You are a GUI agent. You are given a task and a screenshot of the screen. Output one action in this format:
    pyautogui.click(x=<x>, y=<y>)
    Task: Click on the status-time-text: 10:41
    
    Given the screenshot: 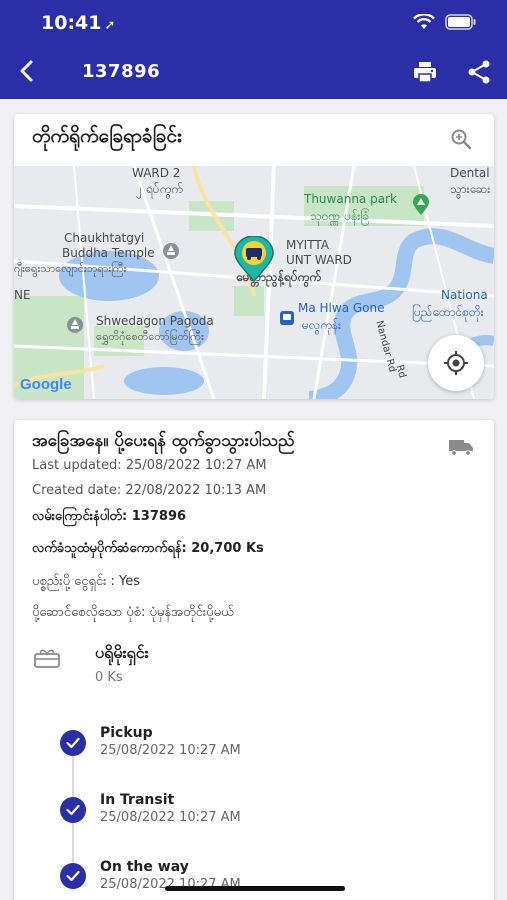 What is the action you would take?
    pyautogui.click(x=71, y=23)
    